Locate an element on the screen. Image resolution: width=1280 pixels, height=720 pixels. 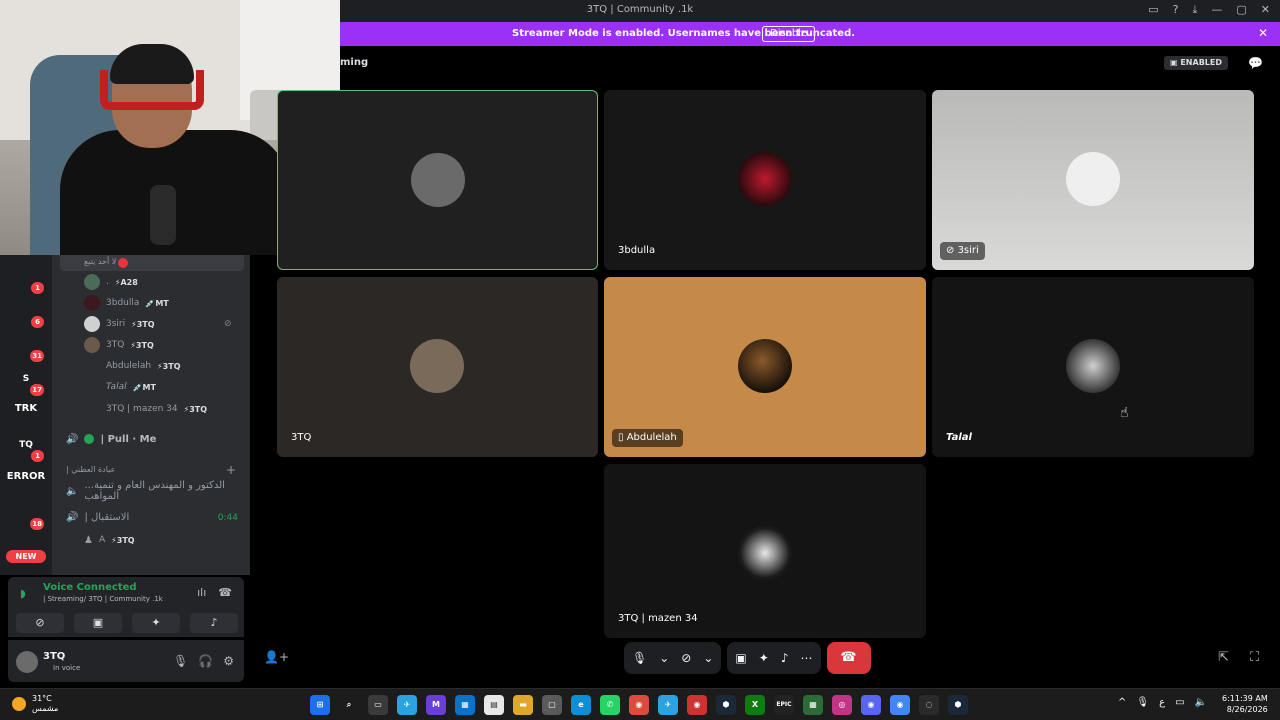
voice-user: Abdulelah ⚡3TQ is located at coordinates (132, 366).